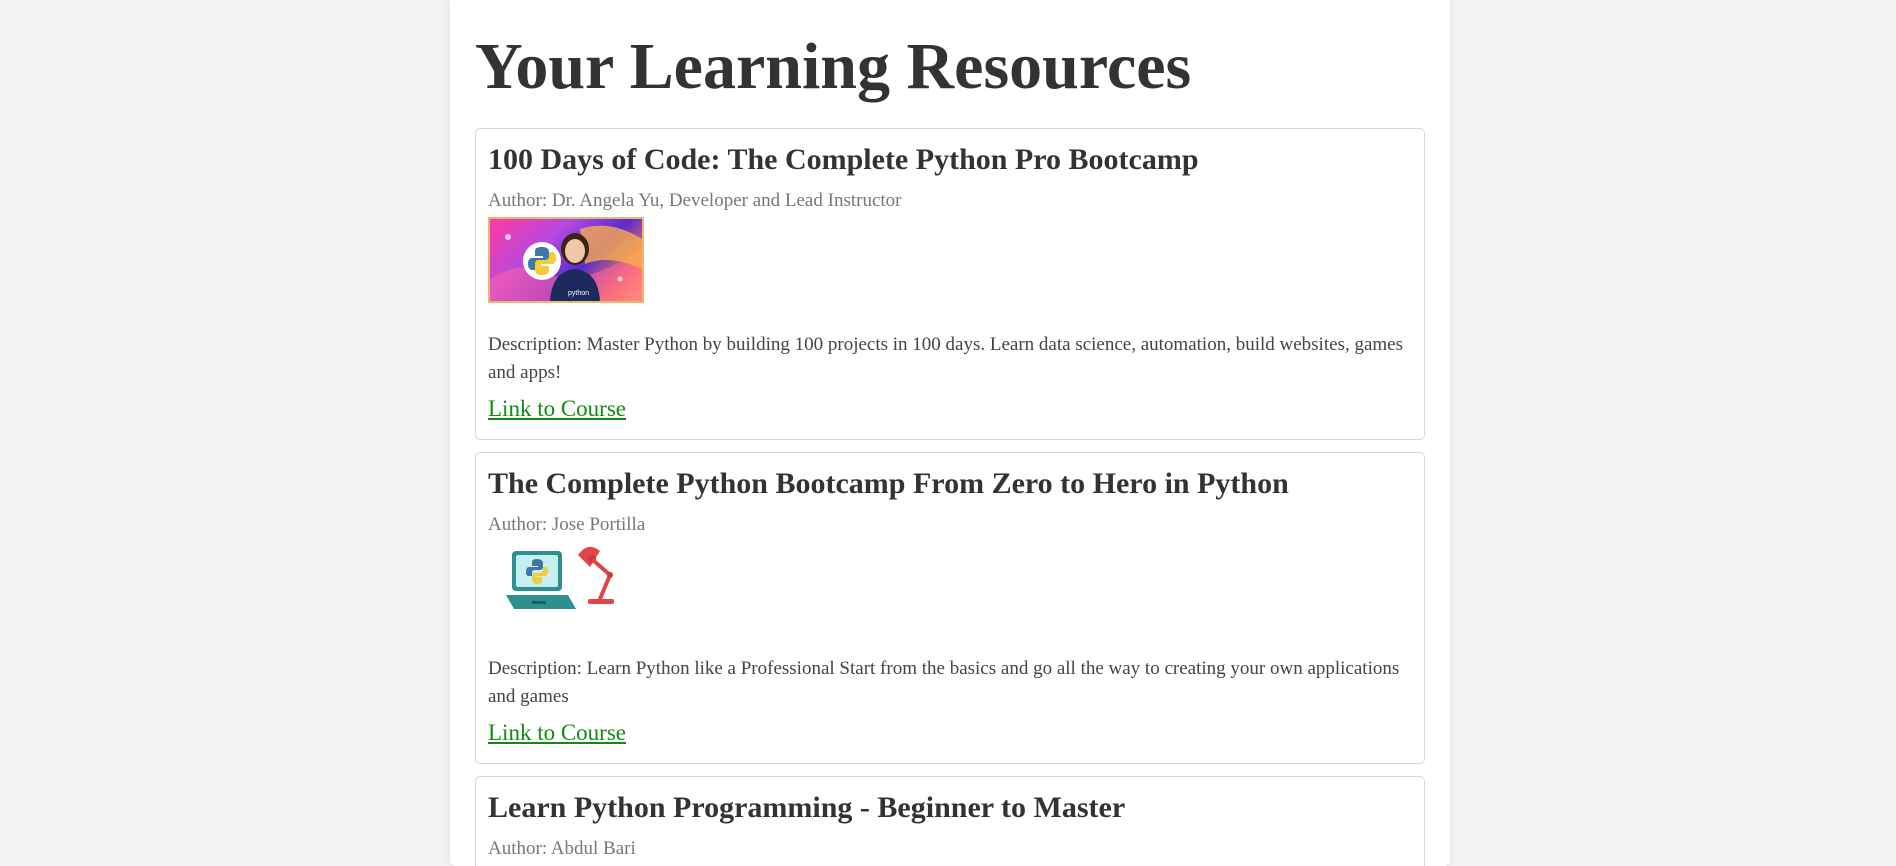  Describe the element at coordinates (567, 524) in the screenshot. I see `course-author: Author: Jose Portilla` at that location.